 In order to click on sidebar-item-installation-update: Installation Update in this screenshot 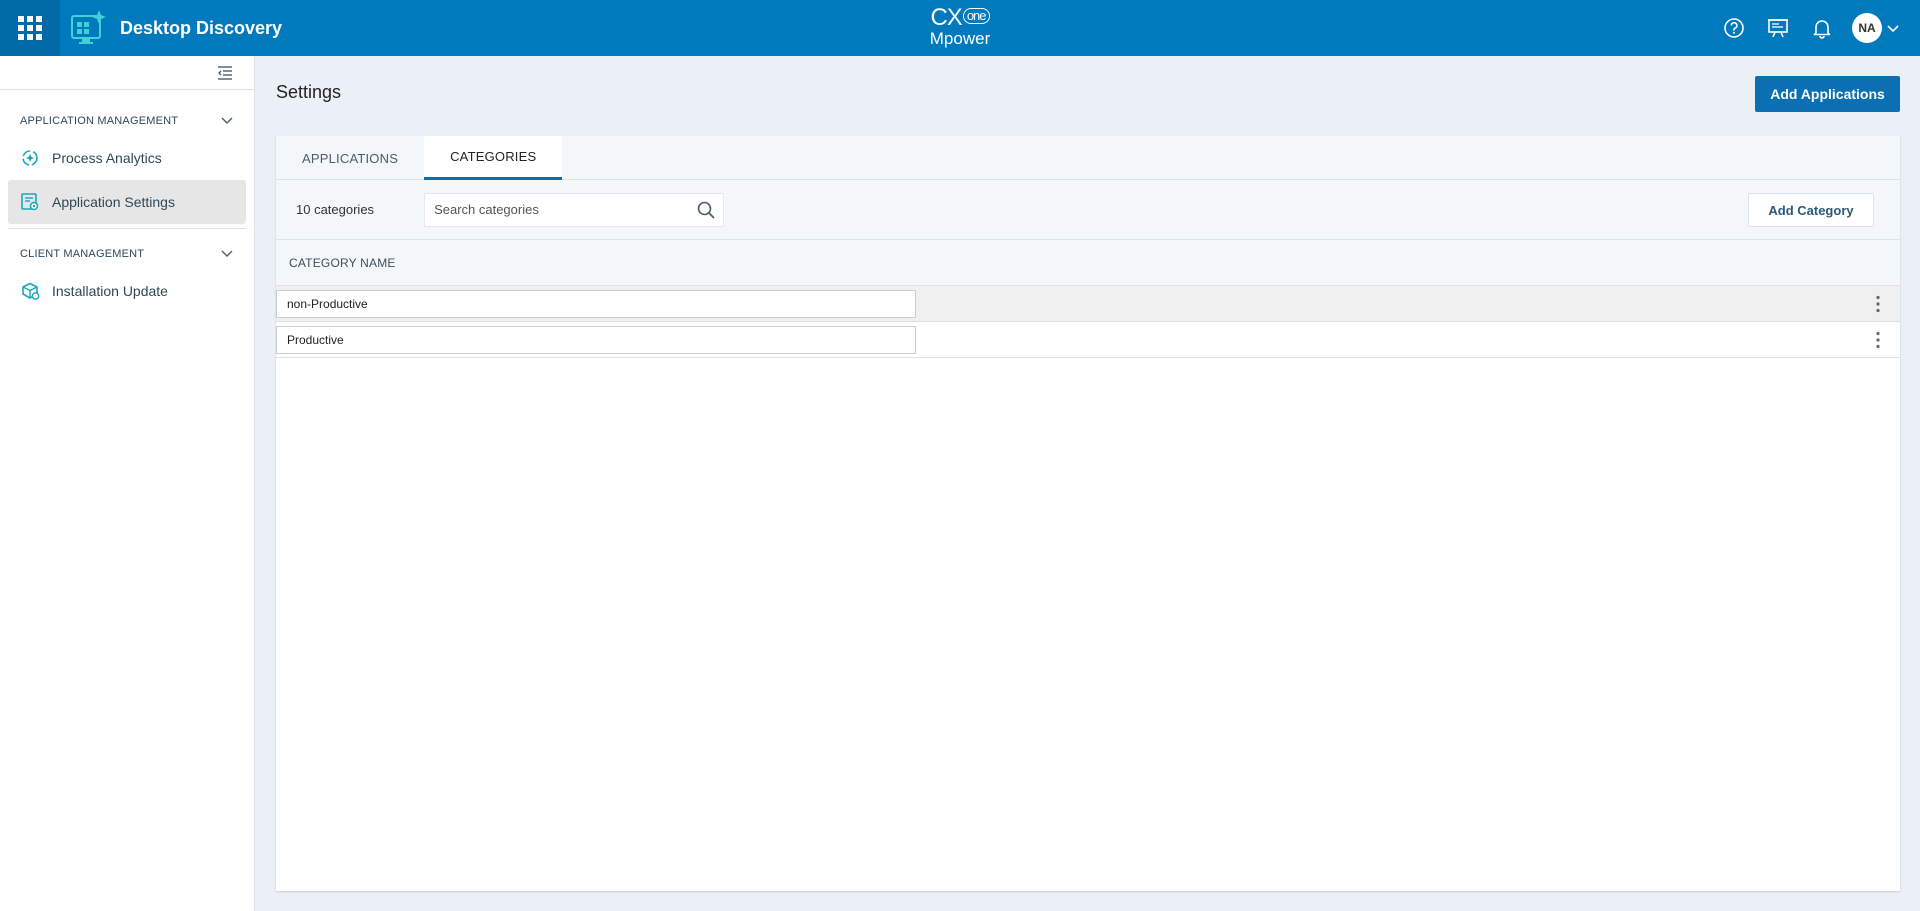, I will do `click(127, 291)`.